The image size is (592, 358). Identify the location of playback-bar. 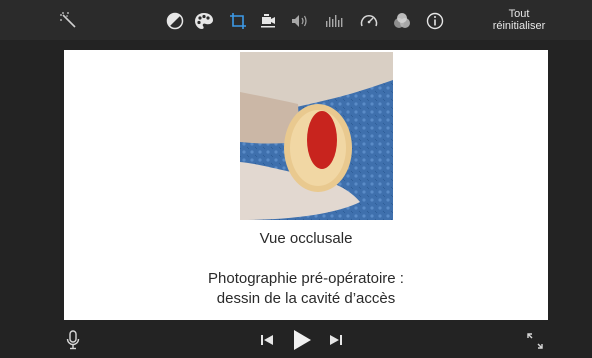
(296, 340).